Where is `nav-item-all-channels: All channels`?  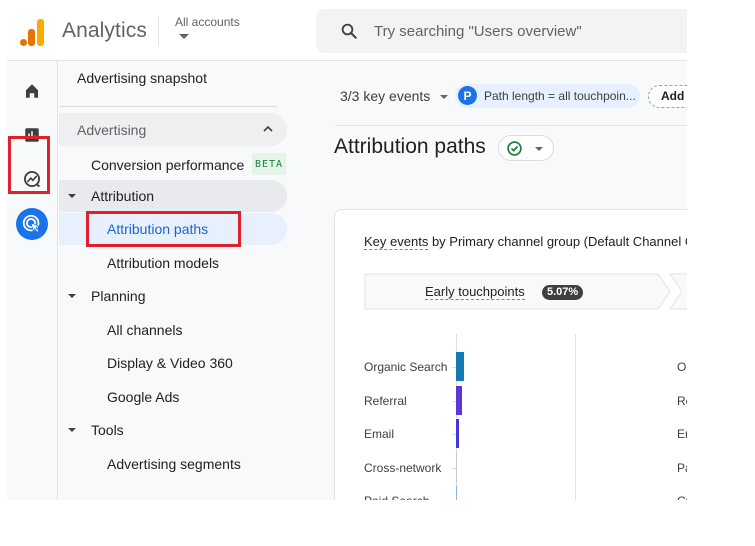 nav-item-all-channels: All channels is located at coordinates (145, 330).